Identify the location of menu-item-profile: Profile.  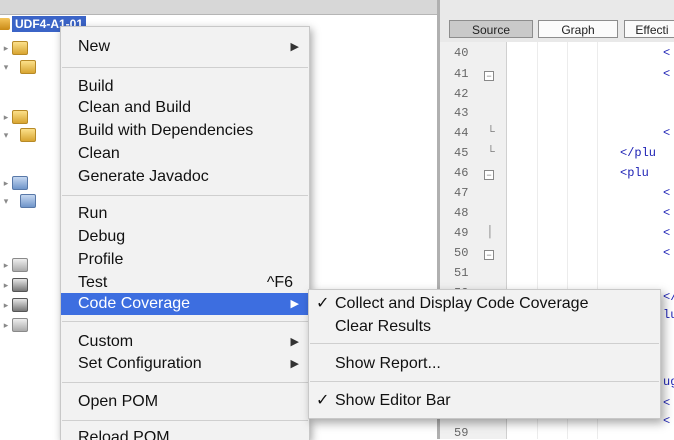
(185, 260).